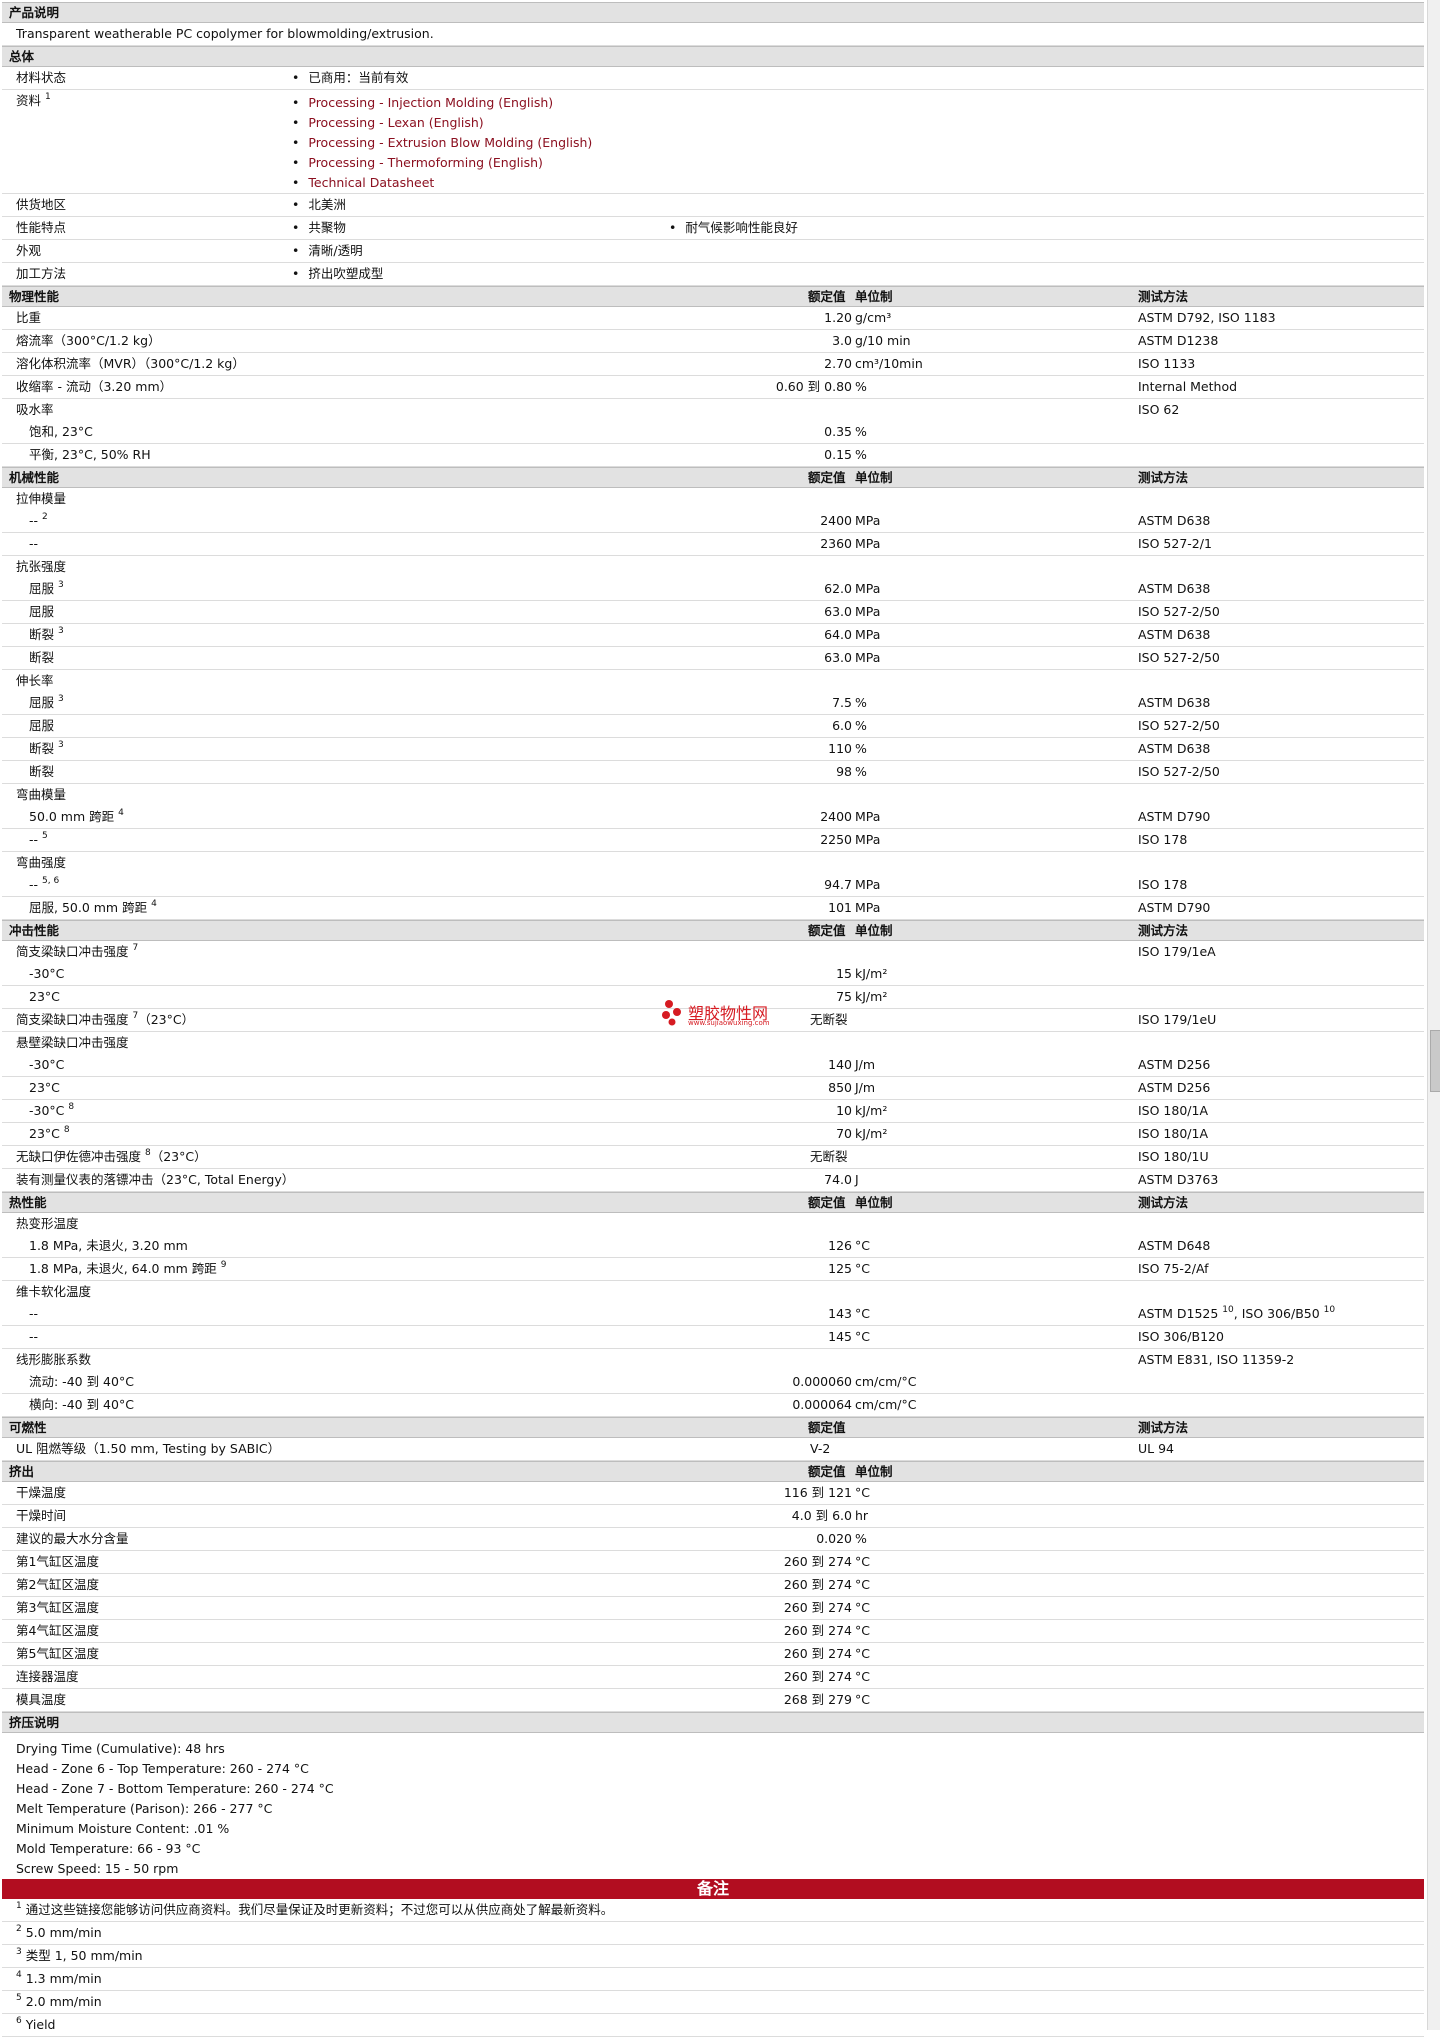 This screenshot has width=1440, height=2037. I want to click on extrusion-note: Drying Time (Cumulative): 48 hrs, so click(120, 1748).